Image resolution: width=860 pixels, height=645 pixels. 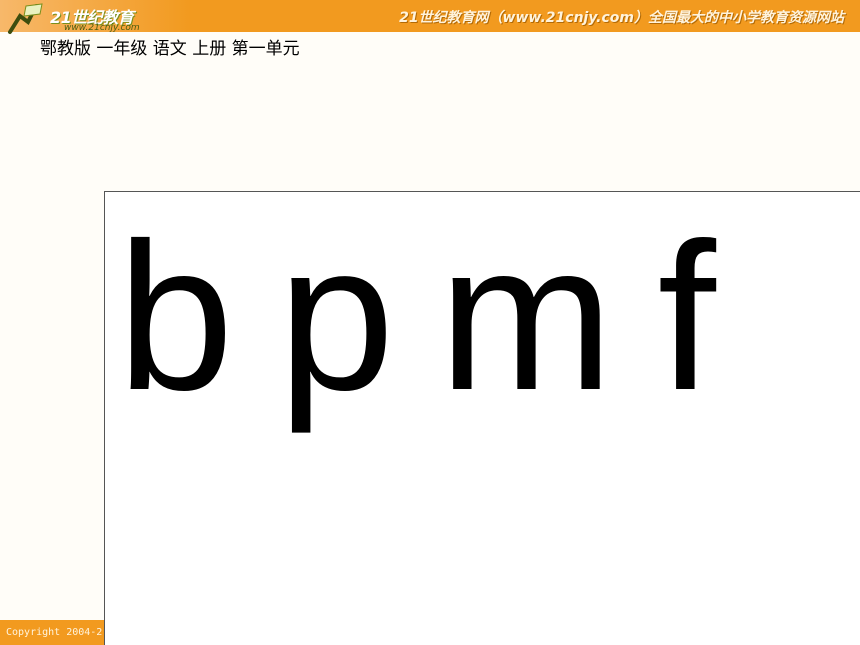 I want to click on pinyin-letter-m: m, so click(x=526, y=316).